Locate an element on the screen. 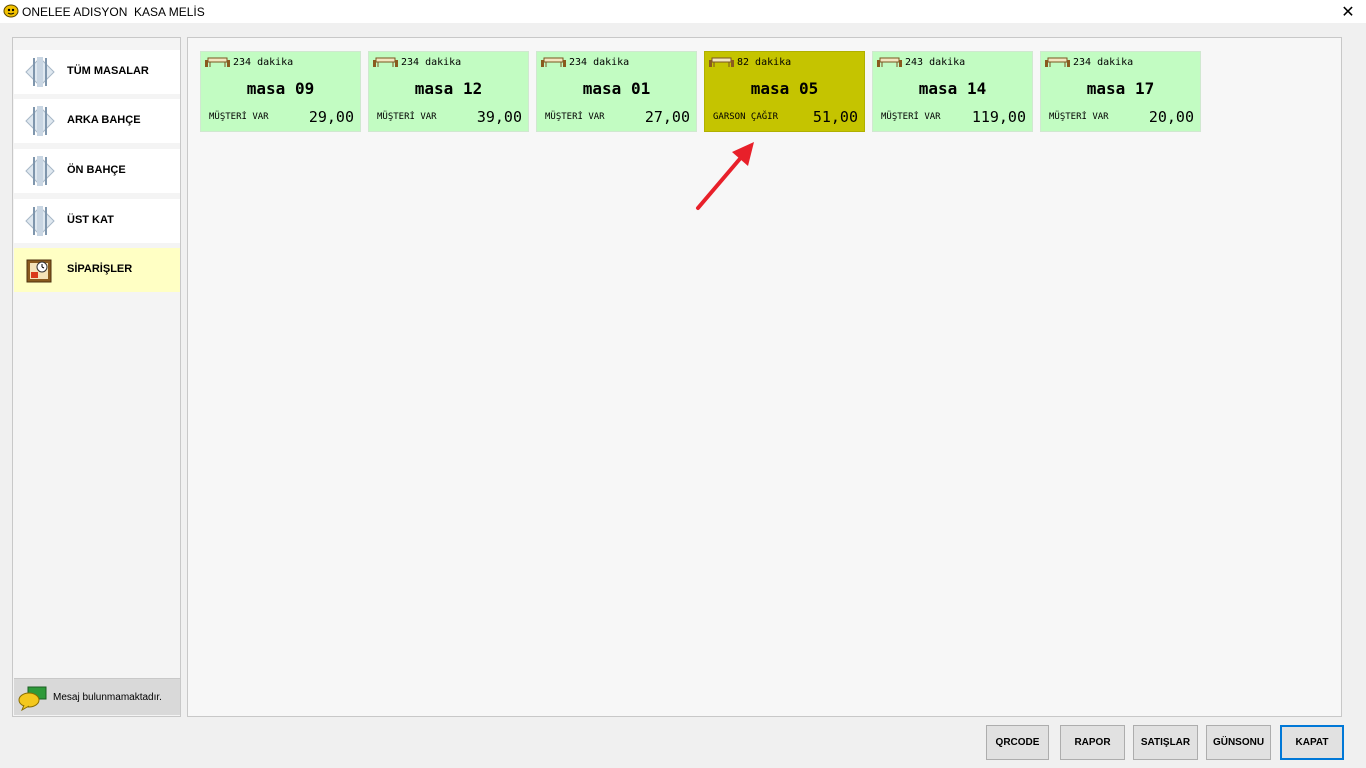 This screenshot has height=768, width=1366. table-amount: 27,00 is located at coordinates (667, 117).